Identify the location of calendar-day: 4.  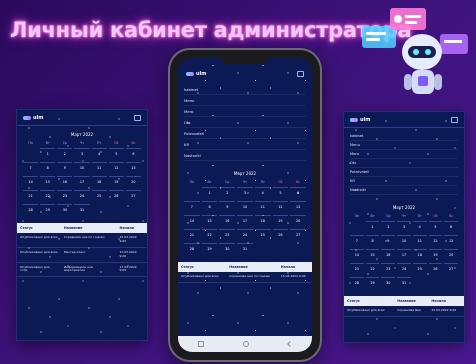
(99, 153).